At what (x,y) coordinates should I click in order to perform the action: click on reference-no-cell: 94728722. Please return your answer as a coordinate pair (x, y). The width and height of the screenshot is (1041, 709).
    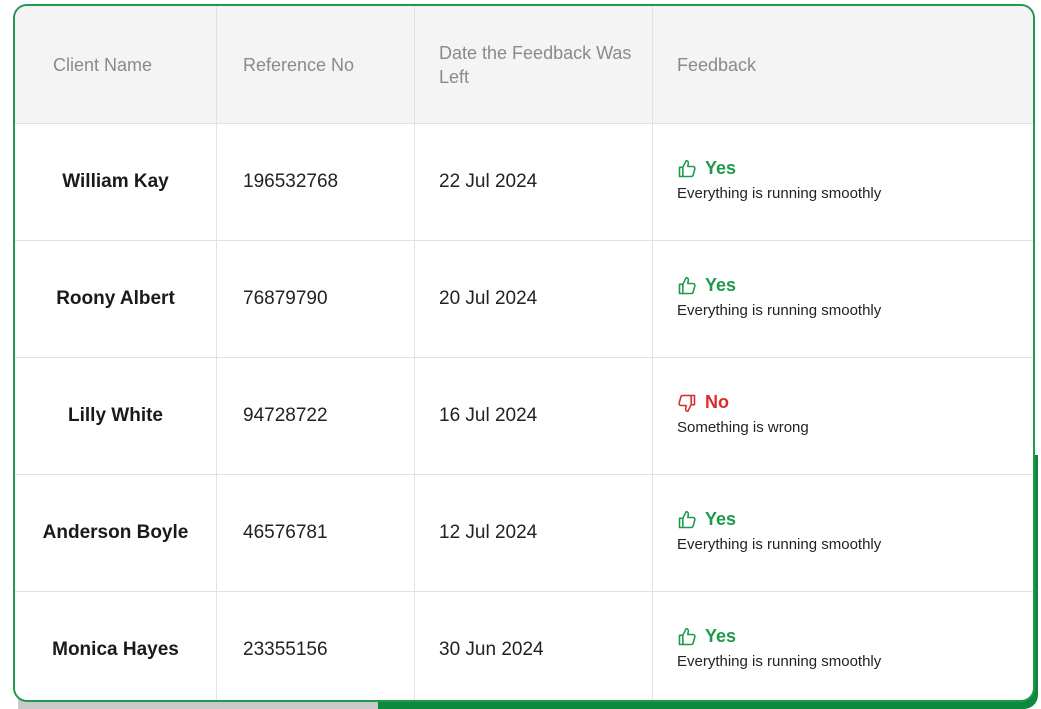
    Looking at the image, I should click on (316, 416).